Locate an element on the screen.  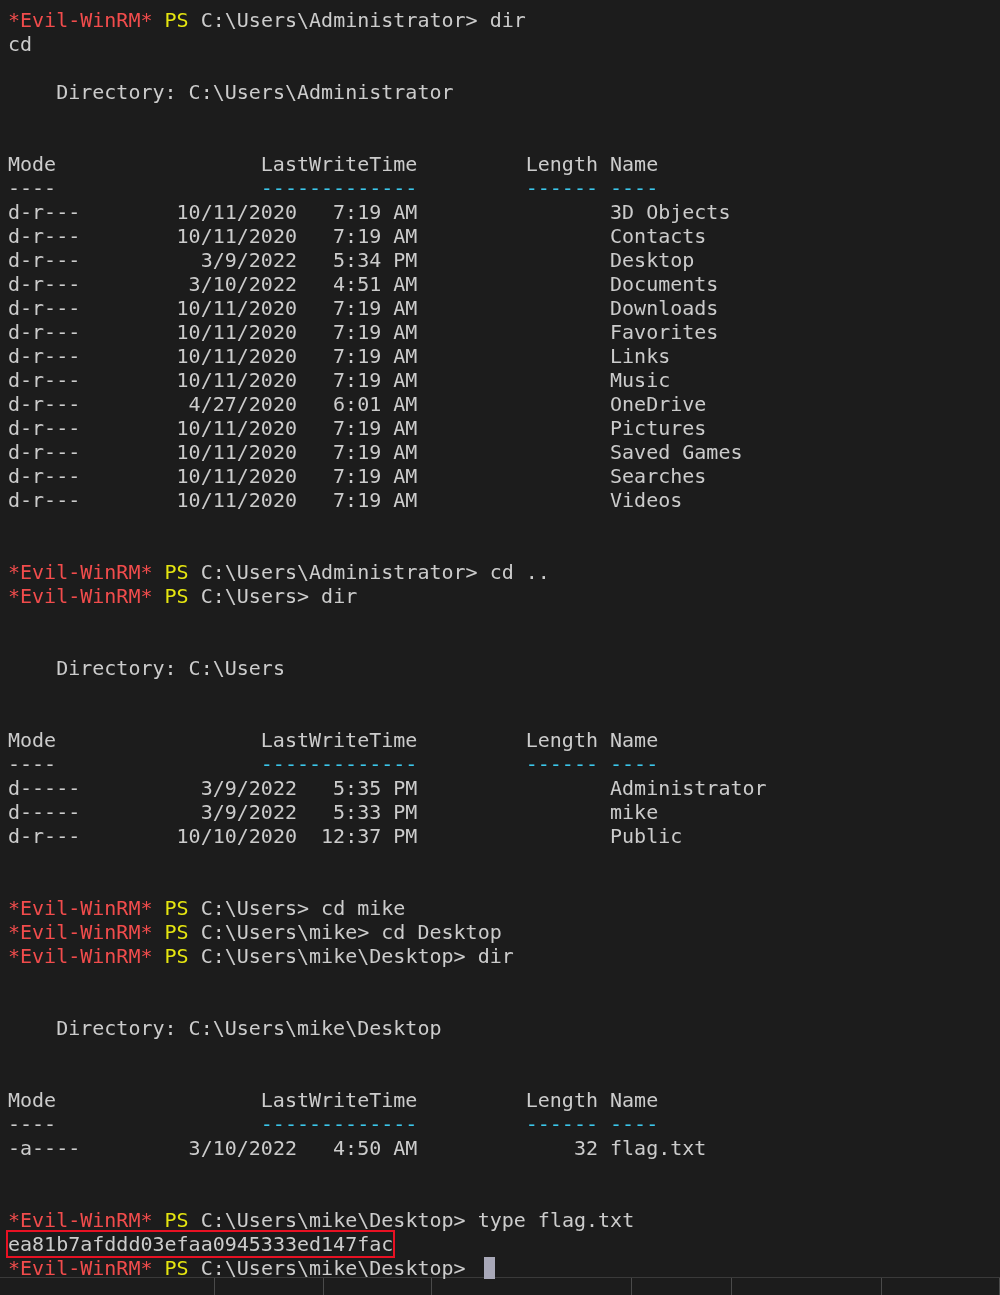
table-cell: Favorites is located at coordinates (664, 332).